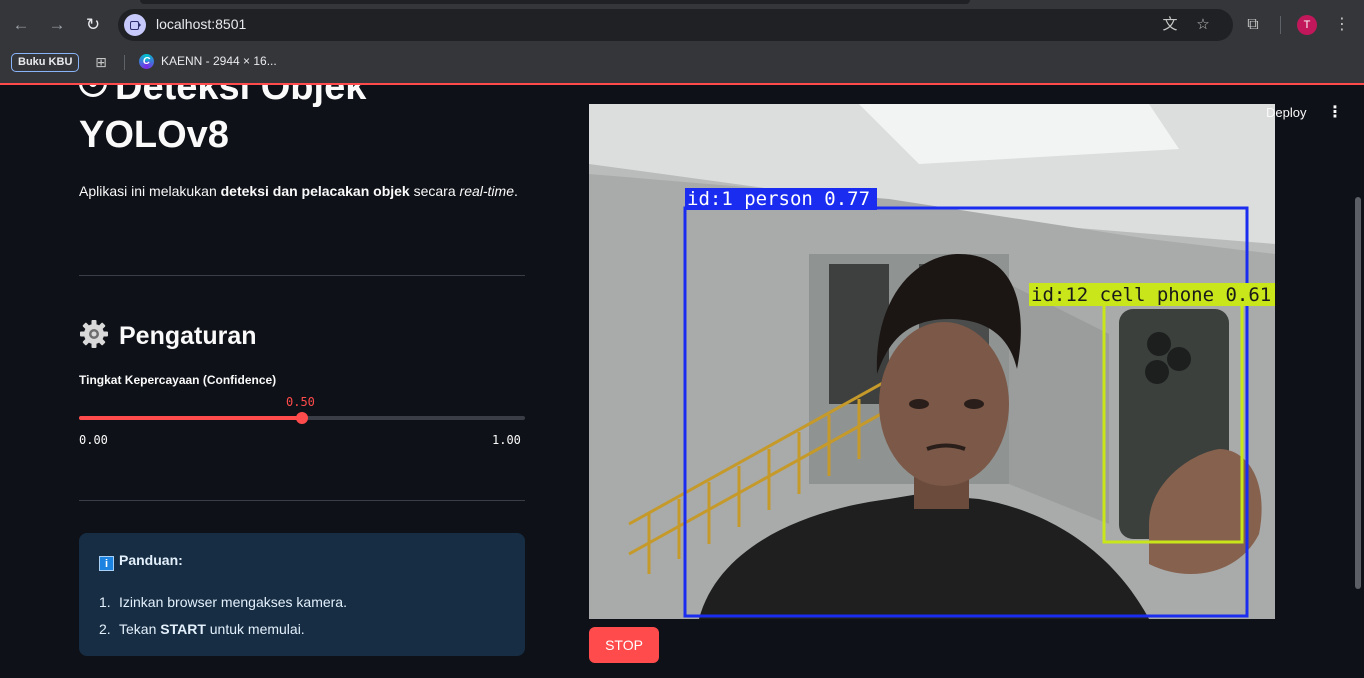  I want to click on tab-strip, so click(555, 2).